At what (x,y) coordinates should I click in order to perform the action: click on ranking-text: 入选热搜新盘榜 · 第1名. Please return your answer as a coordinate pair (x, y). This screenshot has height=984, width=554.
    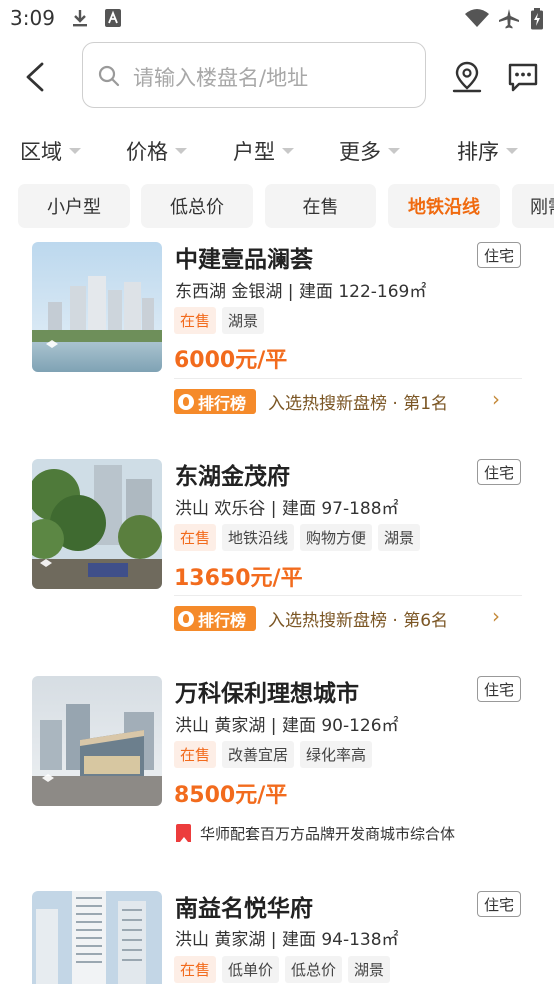
    Looking at the image, I should click on (358, 404).